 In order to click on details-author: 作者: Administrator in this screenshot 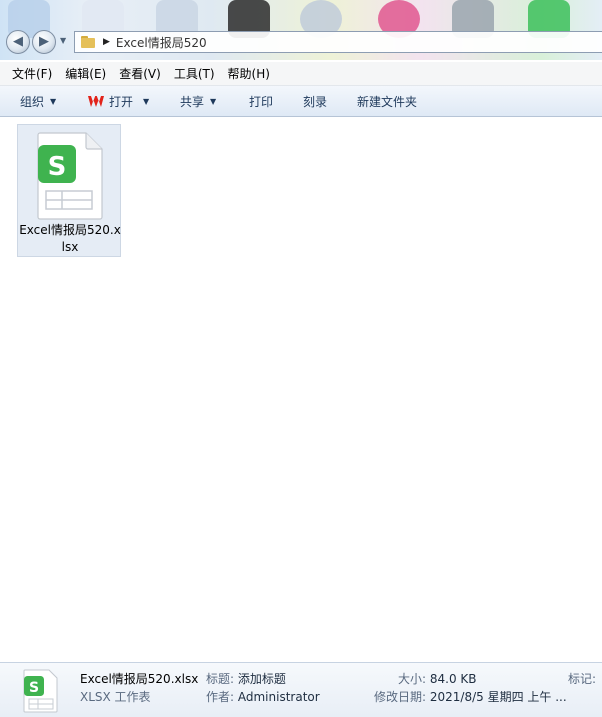, I will do `click(263, 696)`.